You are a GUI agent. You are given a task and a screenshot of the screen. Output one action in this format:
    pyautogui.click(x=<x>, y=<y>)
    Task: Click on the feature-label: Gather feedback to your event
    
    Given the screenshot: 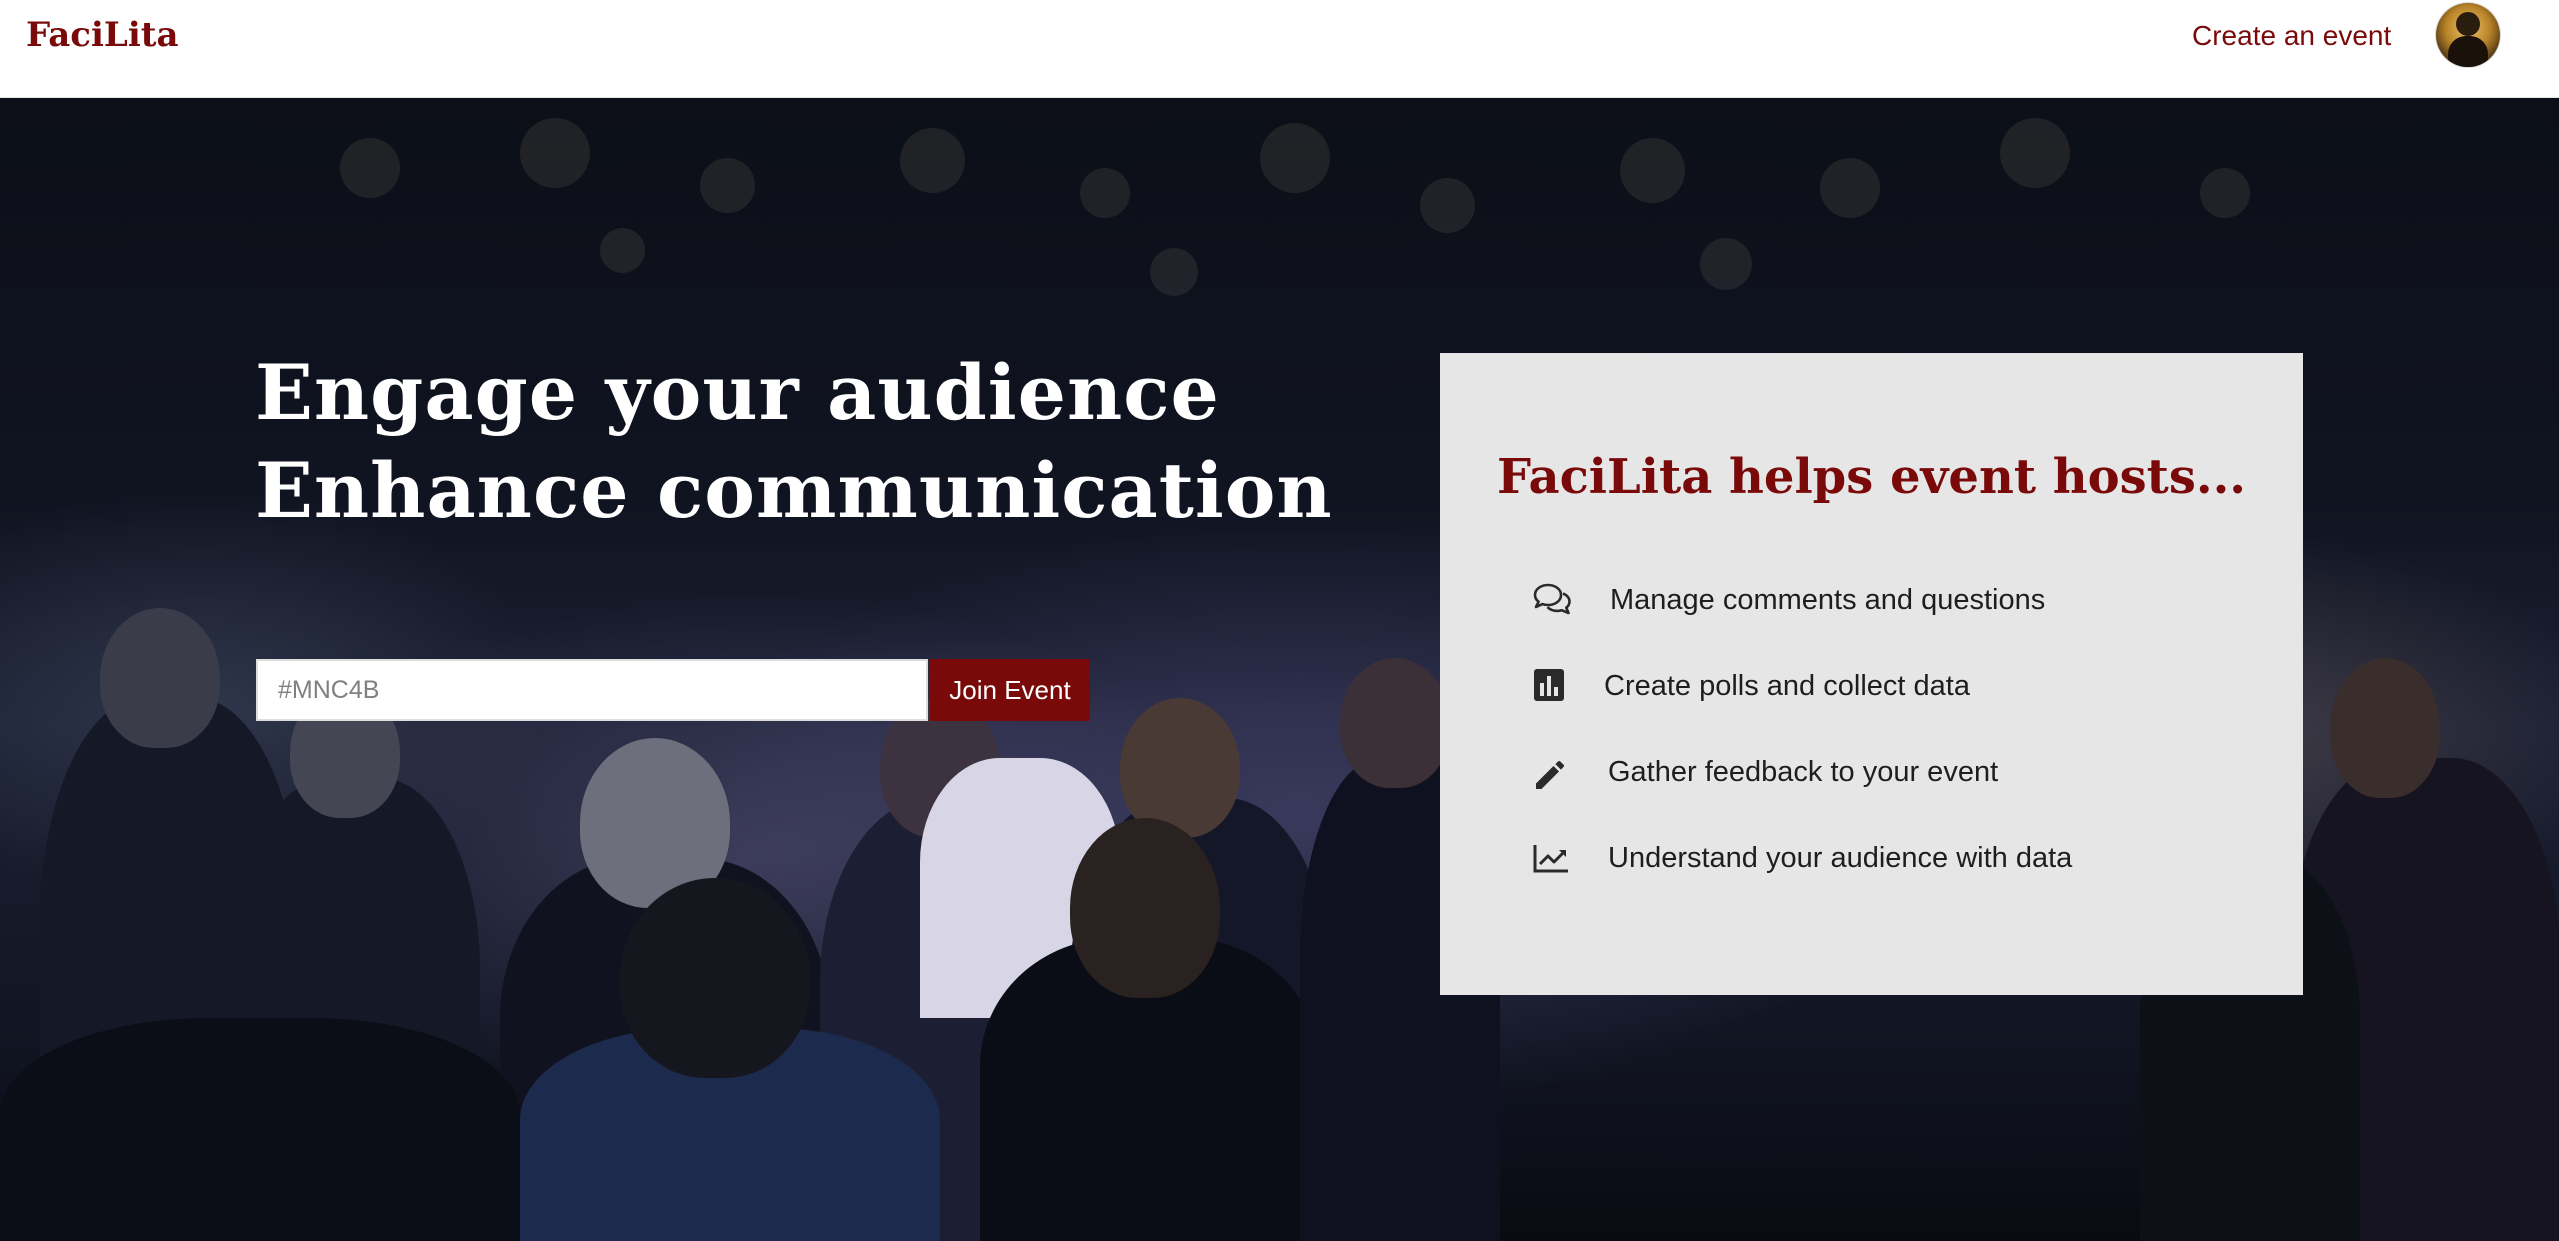 What is the action you would take?
    pyautogui.click(x=1803, y=772)
    